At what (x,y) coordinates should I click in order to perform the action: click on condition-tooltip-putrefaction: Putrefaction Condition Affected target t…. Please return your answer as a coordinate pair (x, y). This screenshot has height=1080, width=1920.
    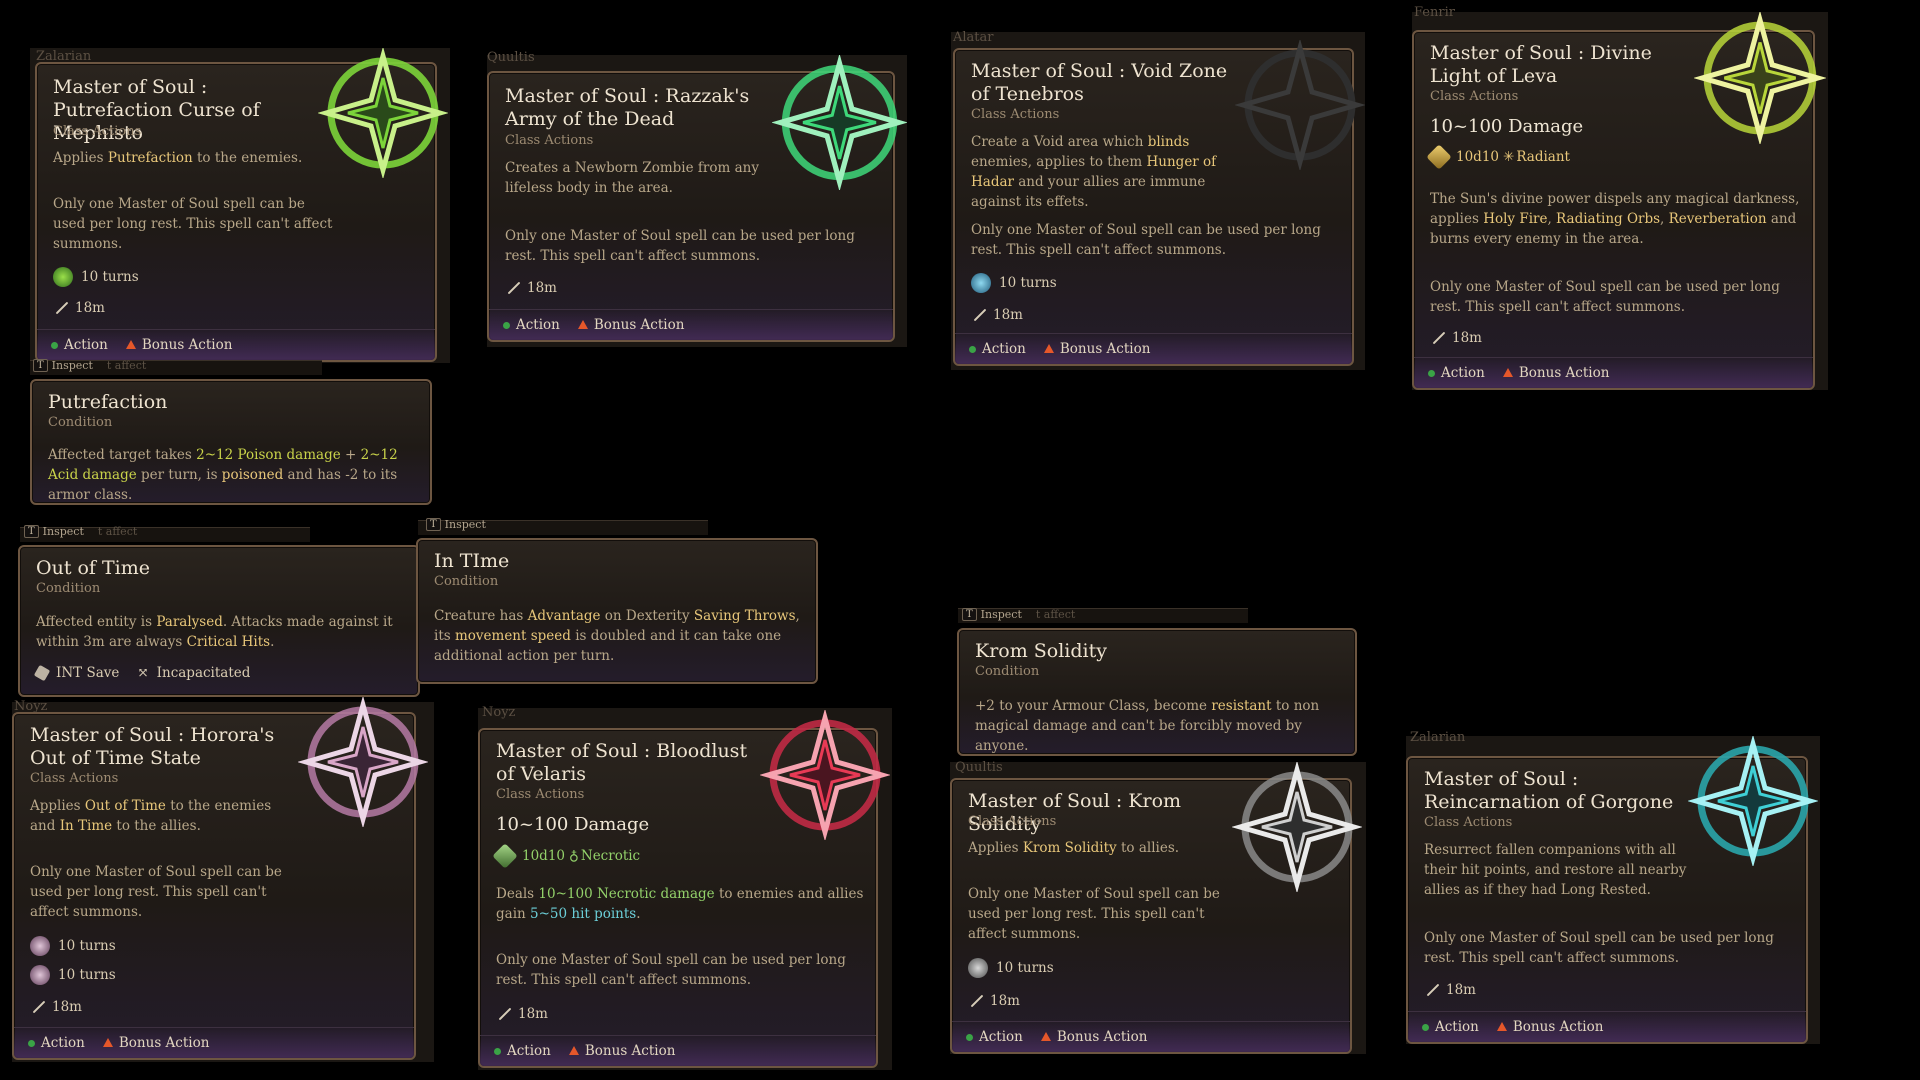
    Looking at the image, I should click on (231, 442).